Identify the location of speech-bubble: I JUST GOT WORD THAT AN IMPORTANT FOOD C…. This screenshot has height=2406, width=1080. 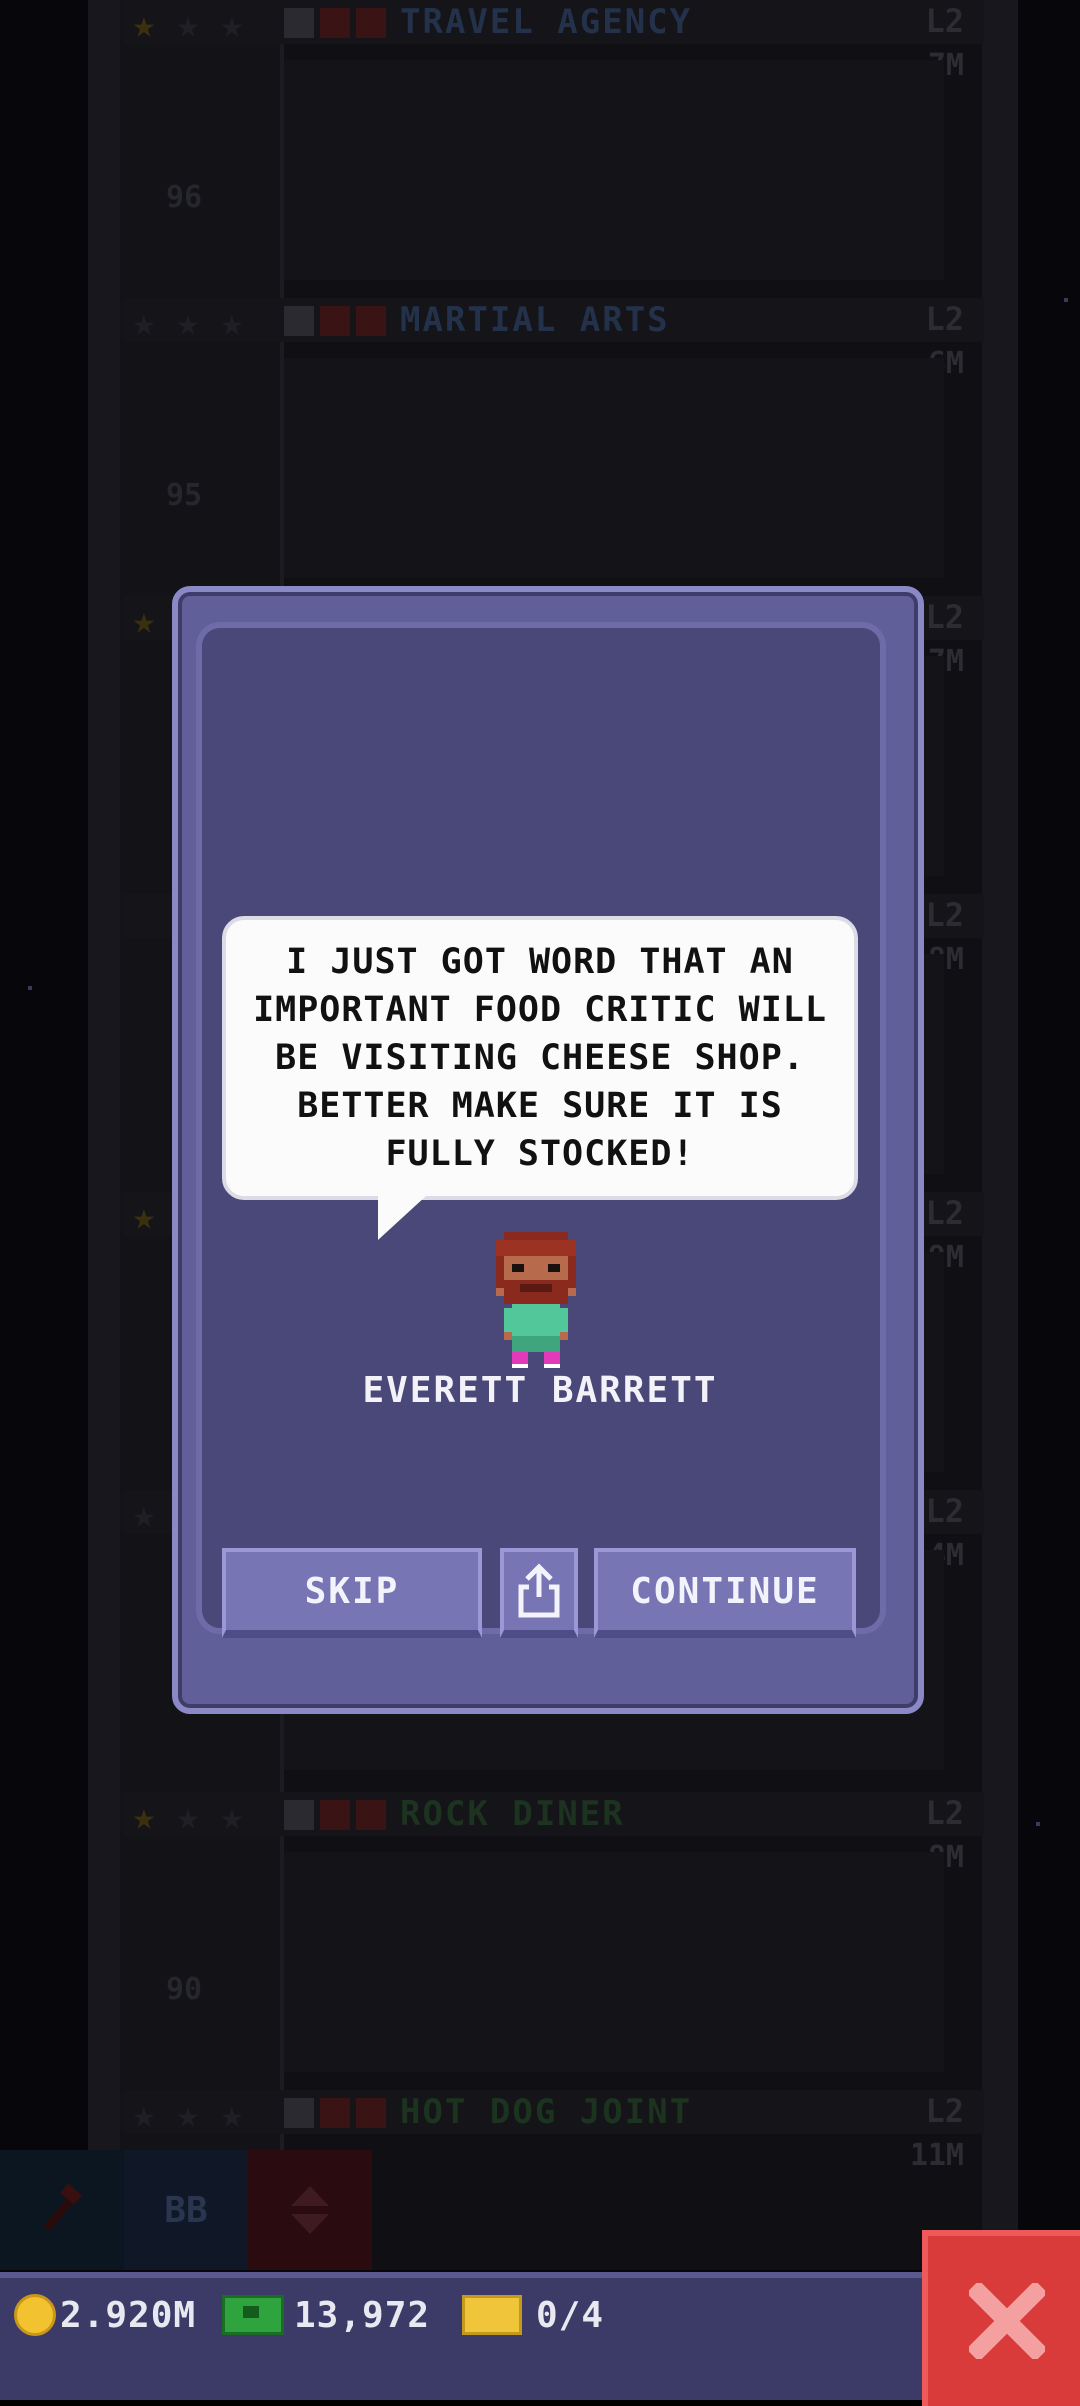
(540, 1058).